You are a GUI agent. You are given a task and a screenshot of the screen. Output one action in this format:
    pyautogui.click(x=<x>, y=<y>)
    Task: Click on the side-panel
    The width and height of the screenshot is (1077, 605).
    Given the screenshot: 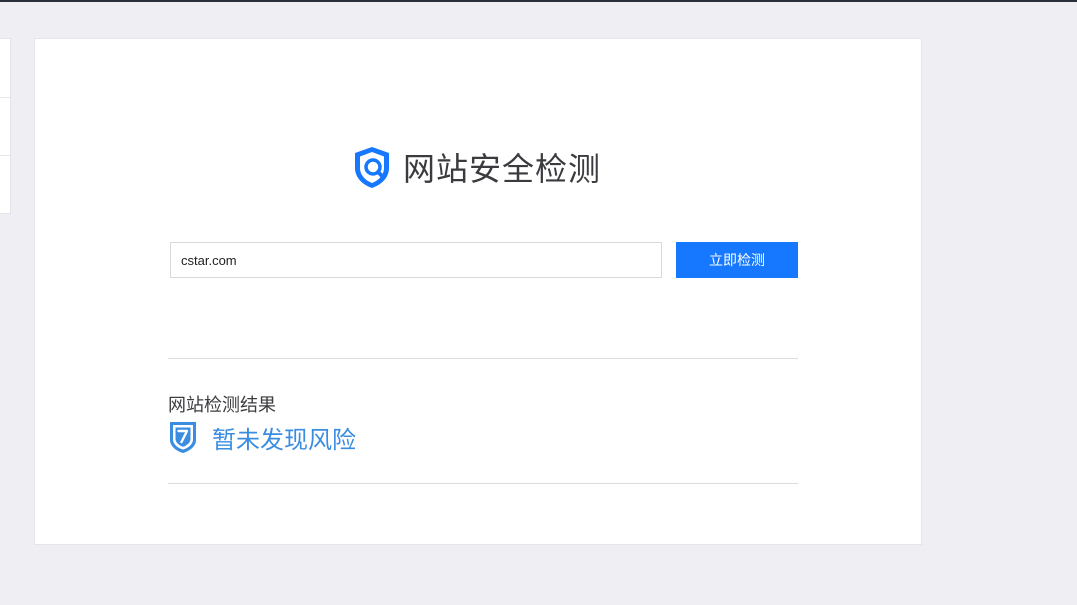 What is the action you would take?
    pyautogui.click(x=5, y=126)
    